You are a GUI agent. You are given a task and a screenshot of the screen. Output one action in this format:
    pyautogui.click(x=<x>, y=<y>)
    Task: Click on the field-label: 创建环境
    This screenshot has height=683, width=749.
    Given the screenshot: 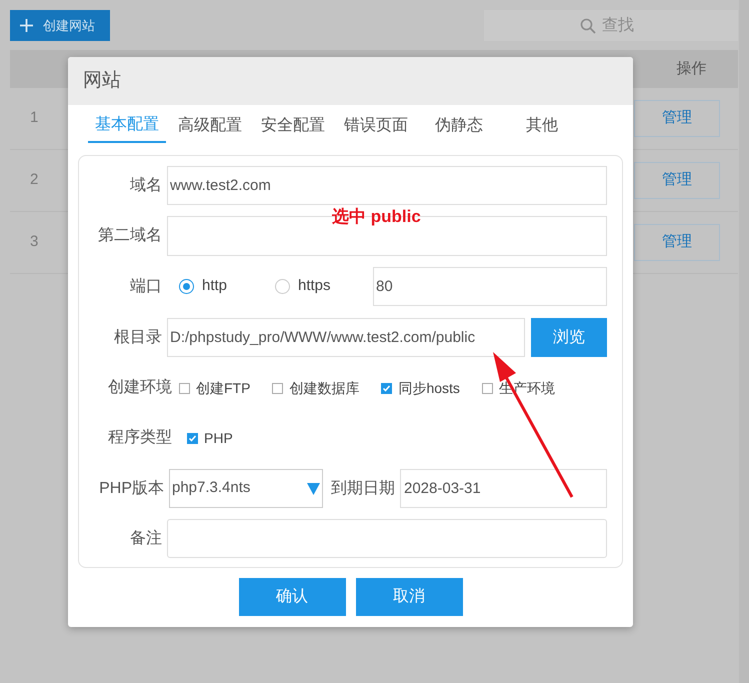 What is the action you would take?
    pyautogui.click(x=140, y=388)
    